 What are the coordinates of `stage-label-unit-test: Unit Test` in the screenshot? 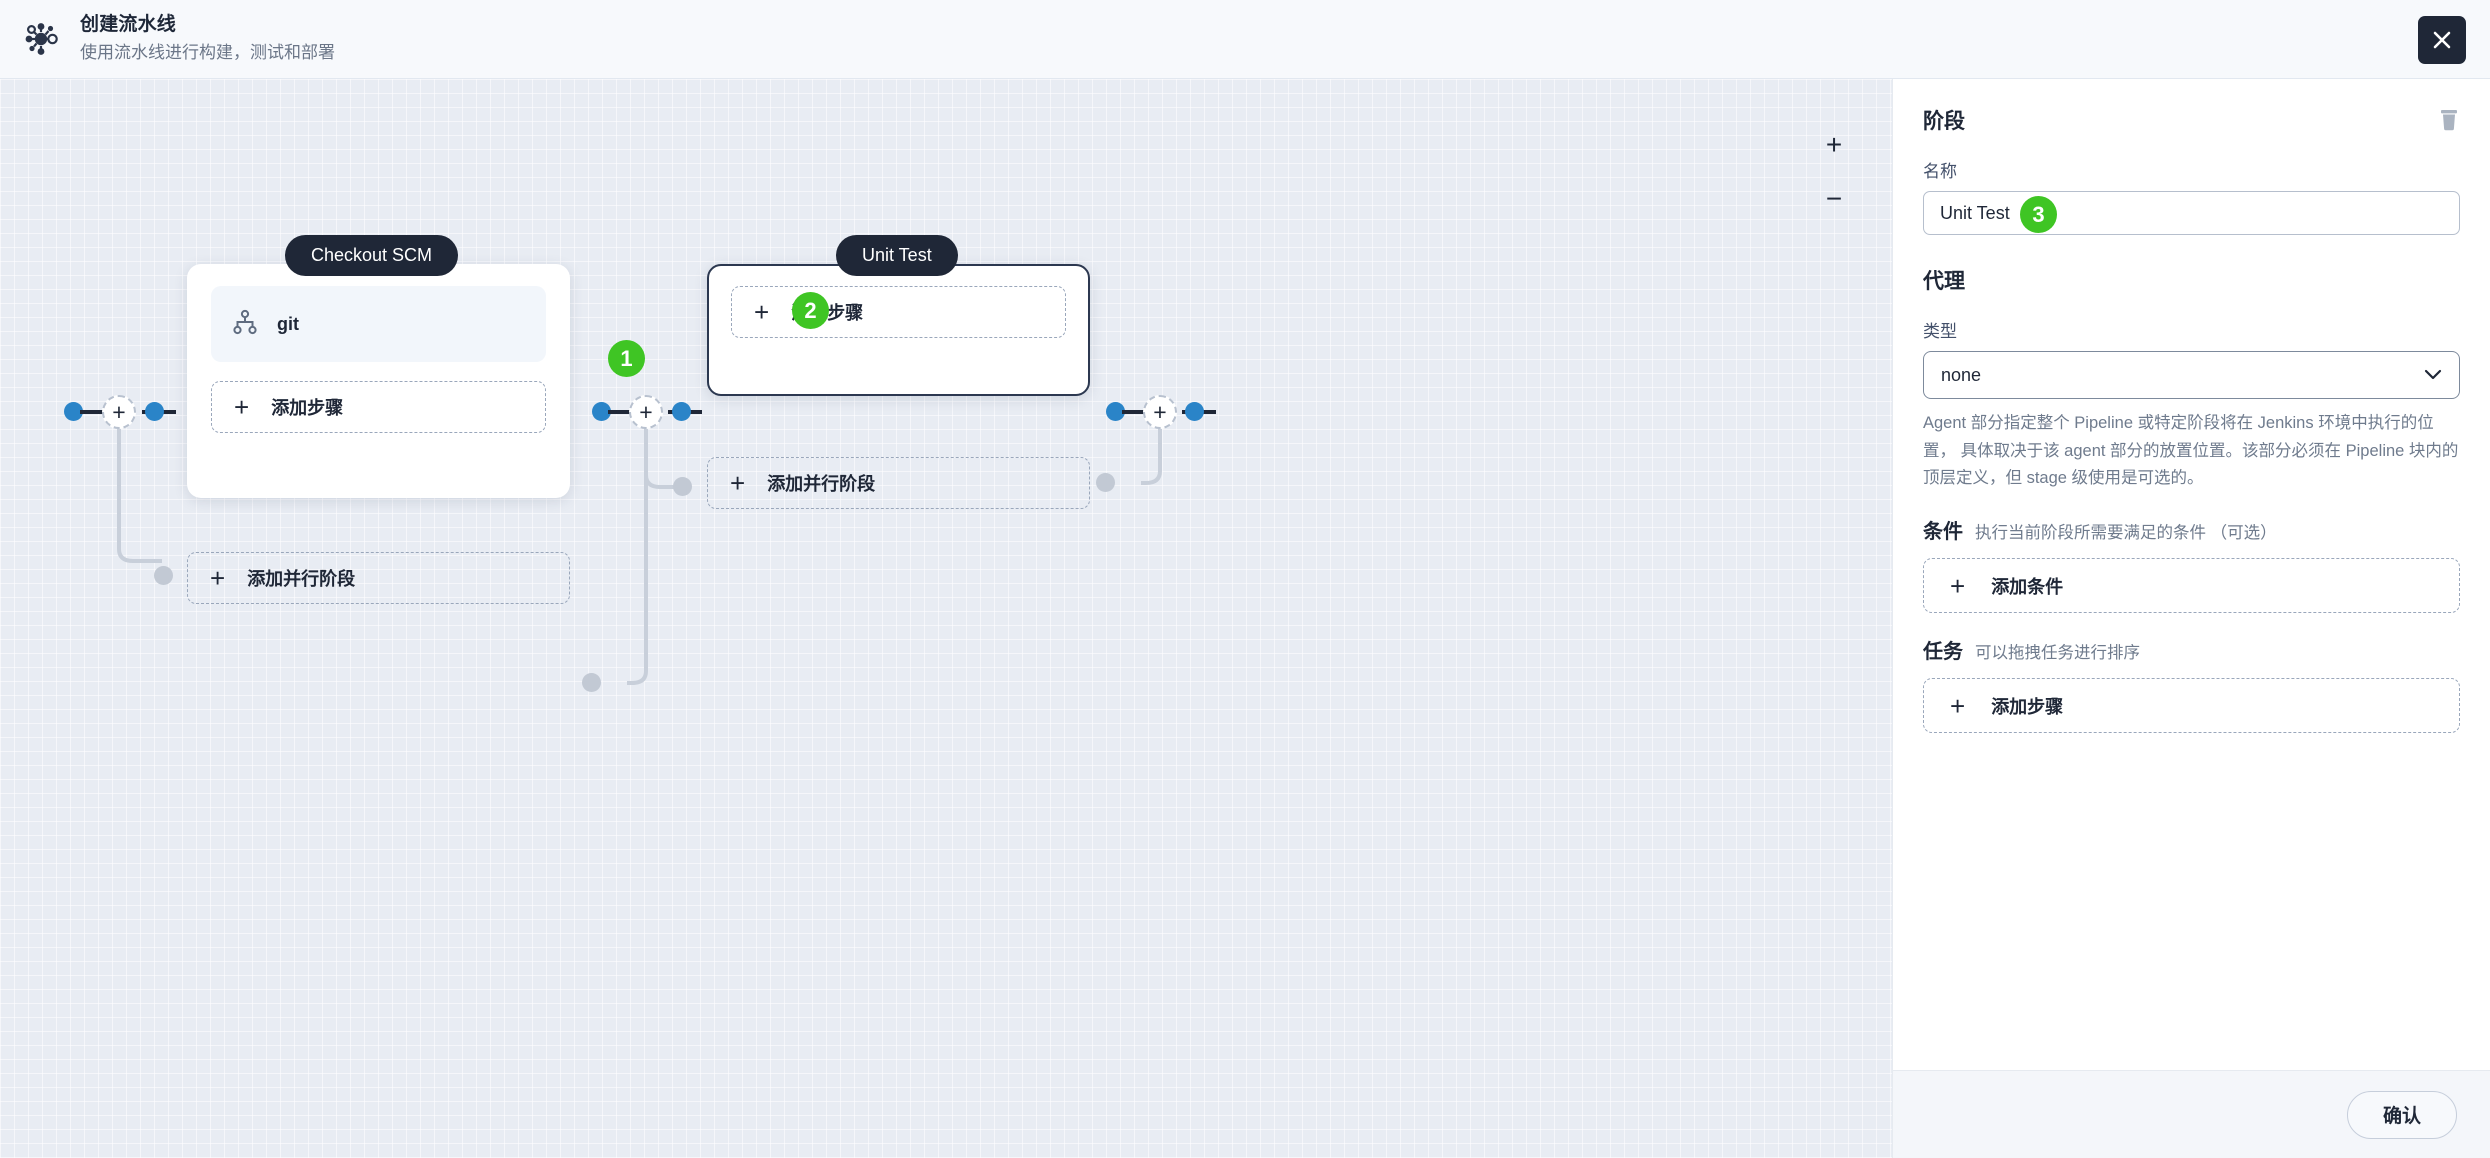 It's located at (897, 255).